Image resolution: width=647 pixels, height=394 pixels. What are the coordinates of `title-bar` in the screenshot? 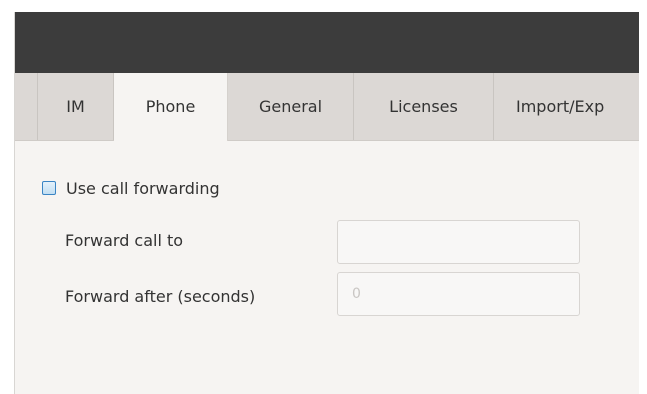 It's located at (327, 42).